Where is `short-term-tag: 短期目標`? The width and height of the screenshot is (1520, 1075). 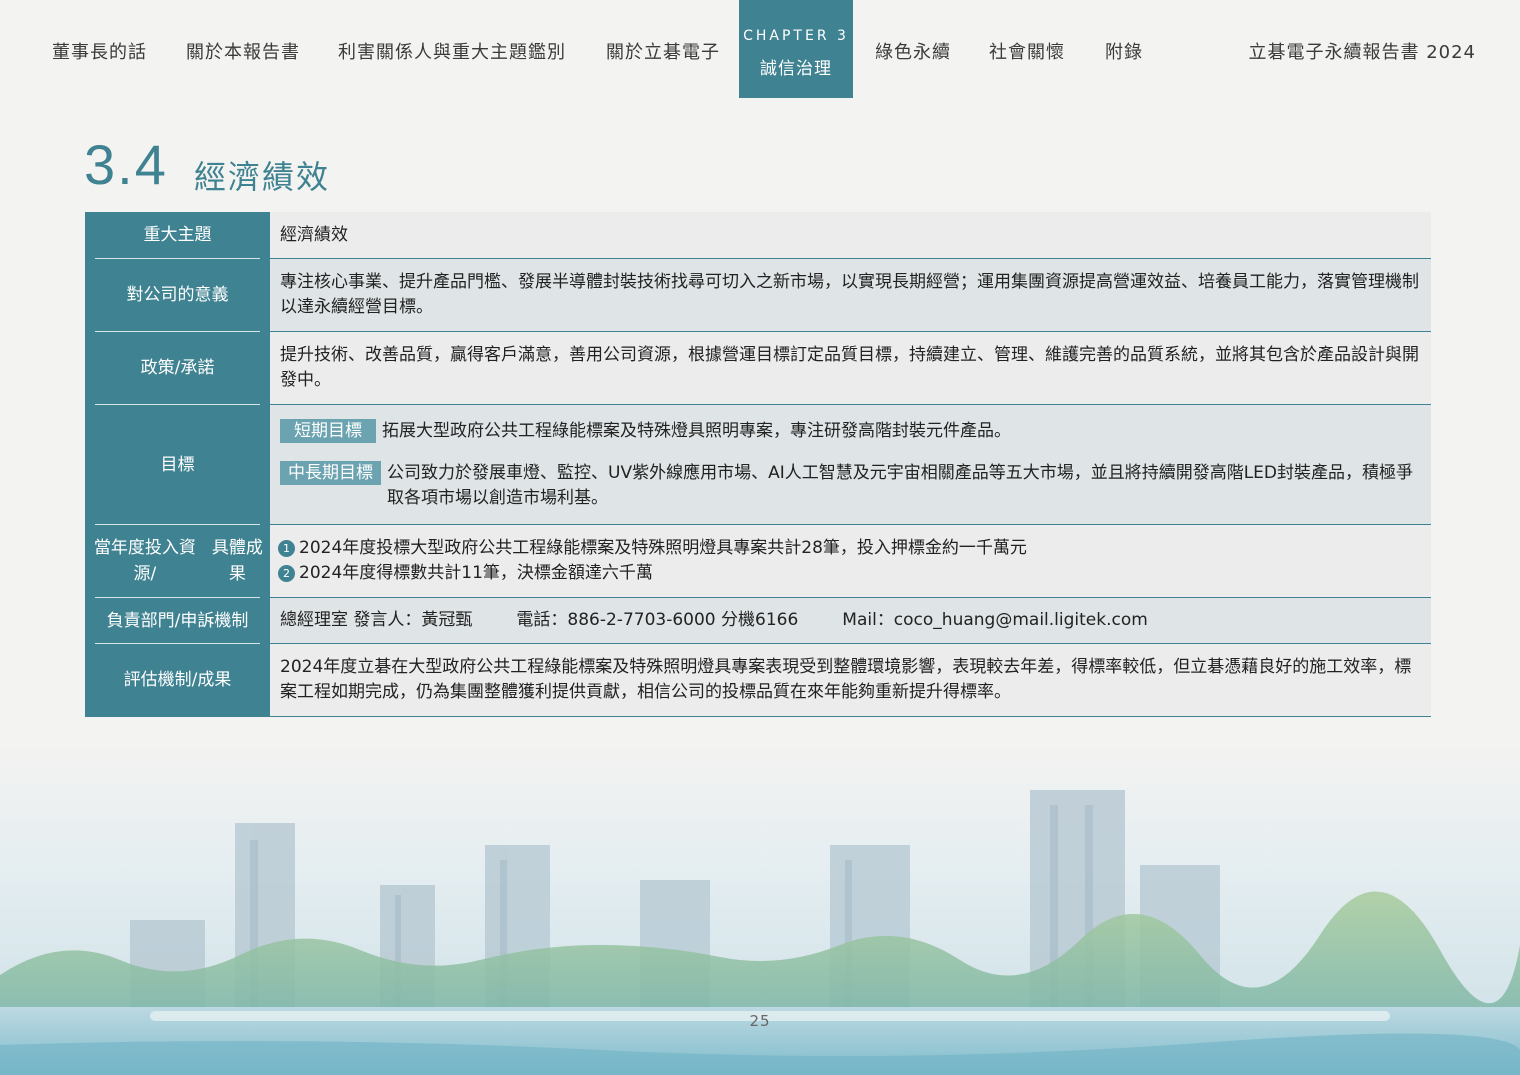 short-term-tag: 短期目標 is located at coordinates (328, 430).